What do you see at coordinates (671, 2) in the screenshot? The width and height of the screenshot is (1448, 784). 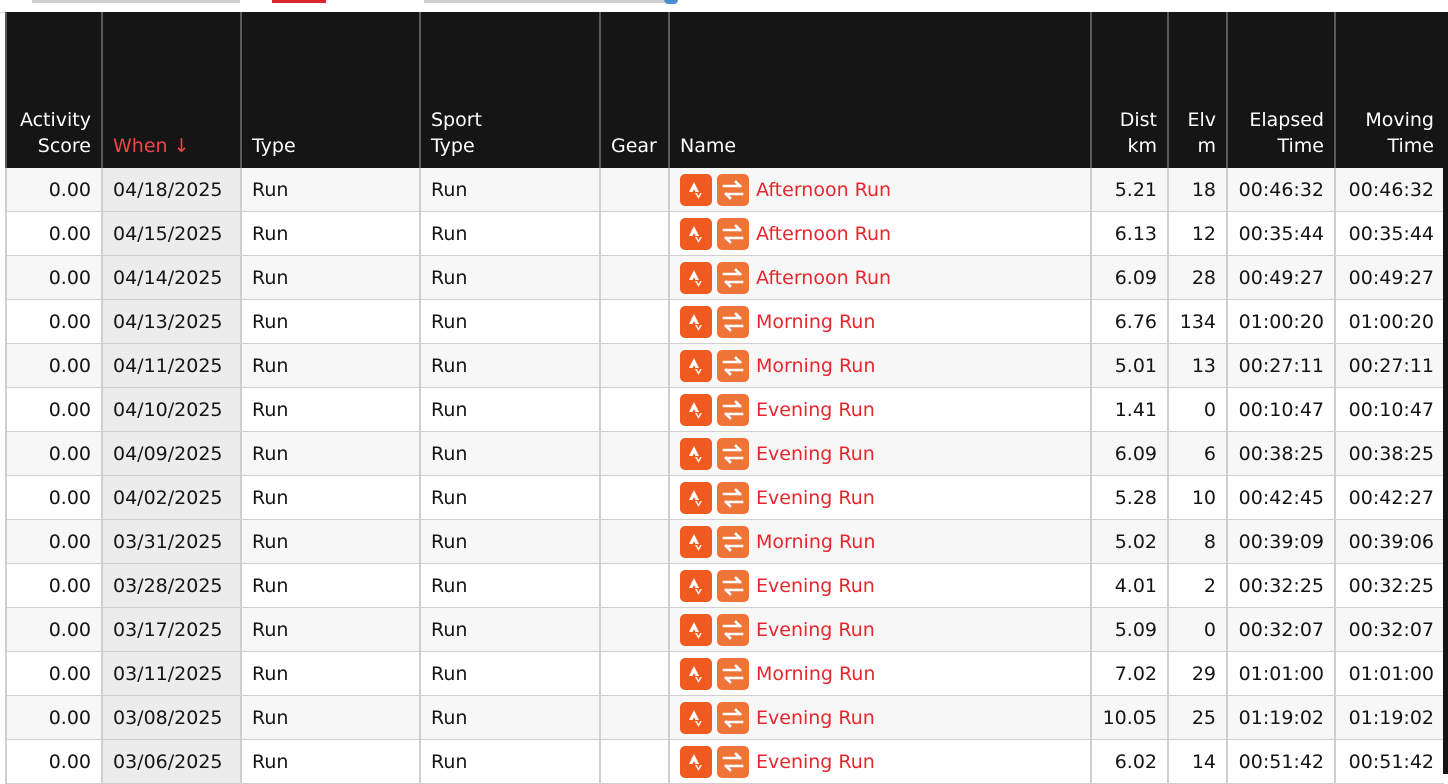 I see `info-icon` at bounding box center [671, 2].